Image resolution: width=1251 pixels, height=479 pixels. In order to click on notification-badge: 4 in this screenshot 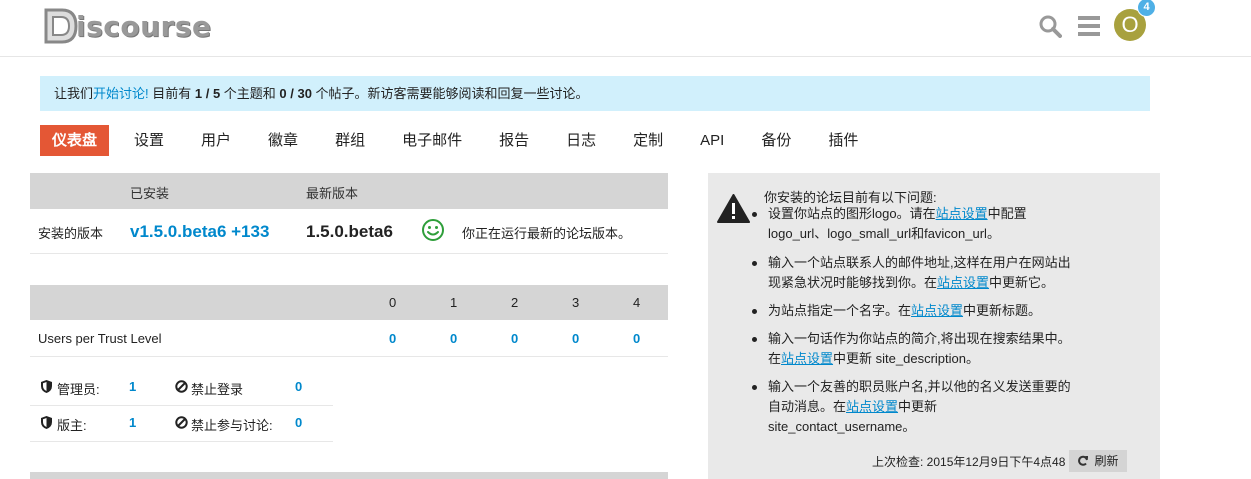, I will do `click(1146, 8)`.